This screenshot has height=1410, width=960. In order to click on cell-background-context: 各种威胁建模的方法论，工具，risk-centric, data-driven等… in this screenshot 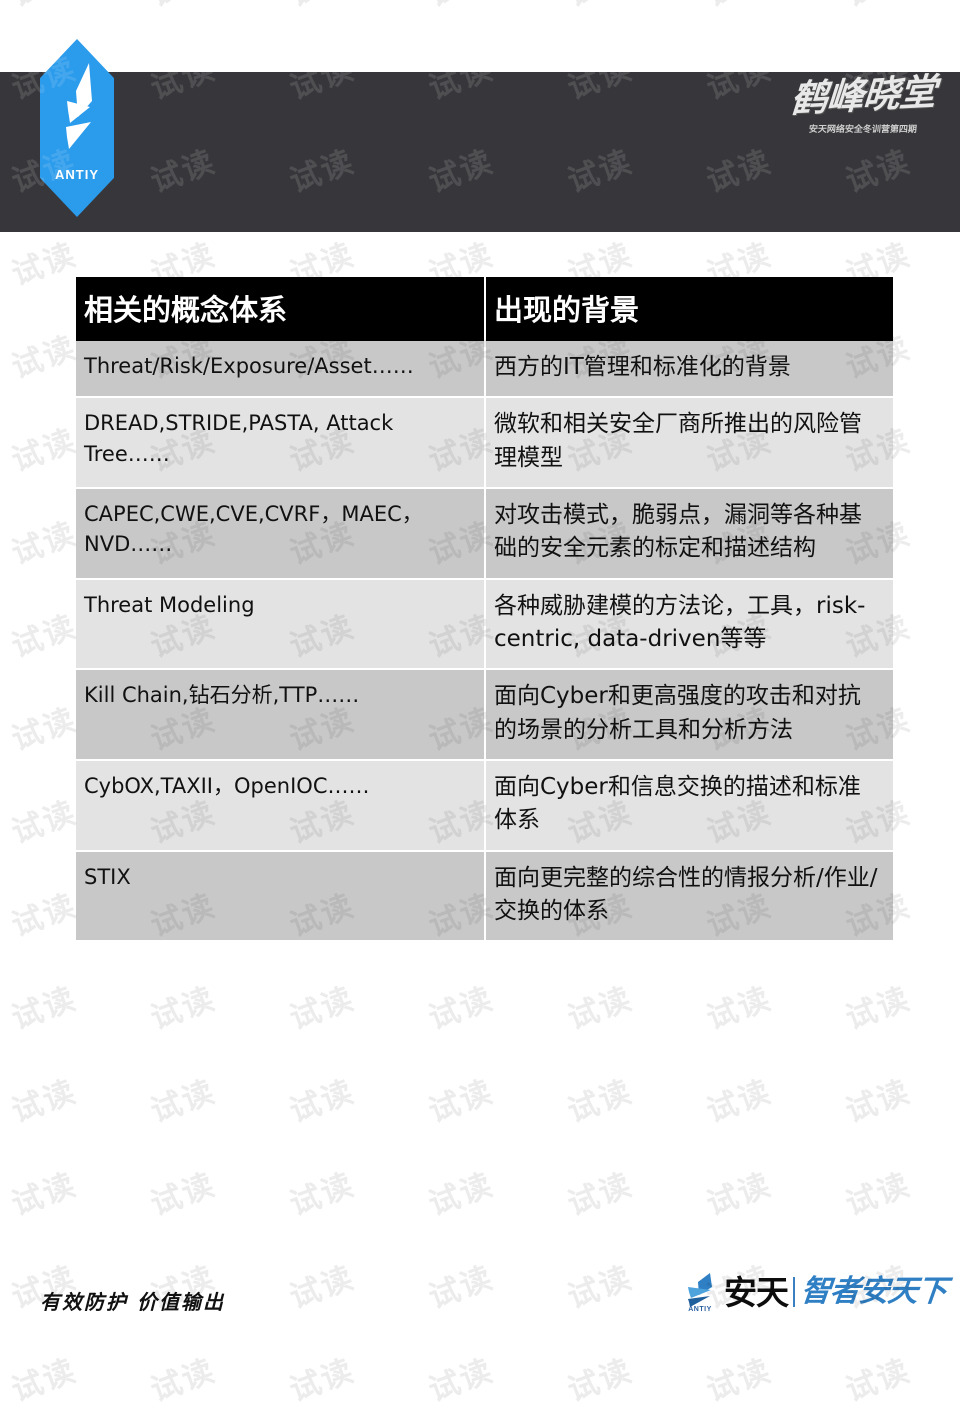, I will do `click(689, 624)`.